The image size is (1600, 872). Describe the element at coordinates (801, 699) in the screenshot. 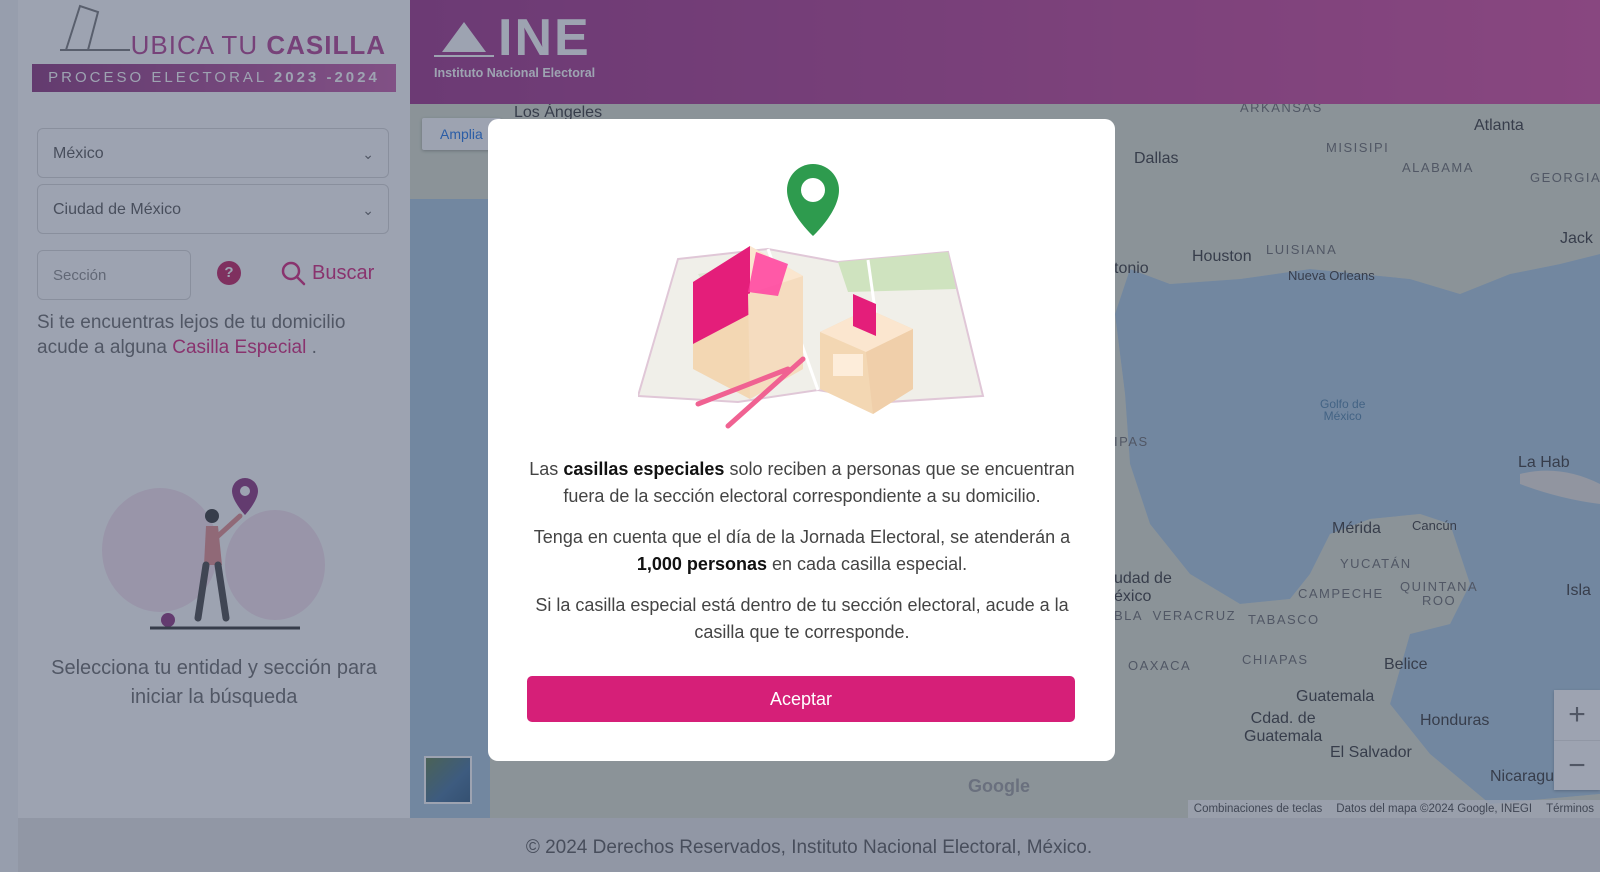

I see `accept-button: Aceptar` at that location.